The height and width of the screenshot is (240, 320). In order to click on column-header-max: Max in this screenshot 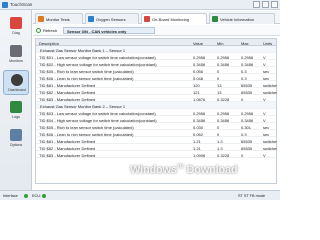, I will do `click(245, 43)`.